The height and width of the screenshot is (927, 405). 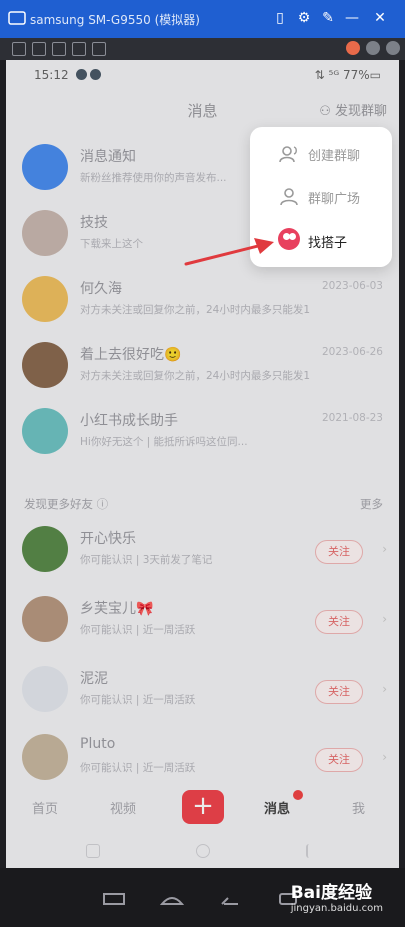 I want to click on watermark-site: jingyan.baidu.com, so click(x=336, y=908).